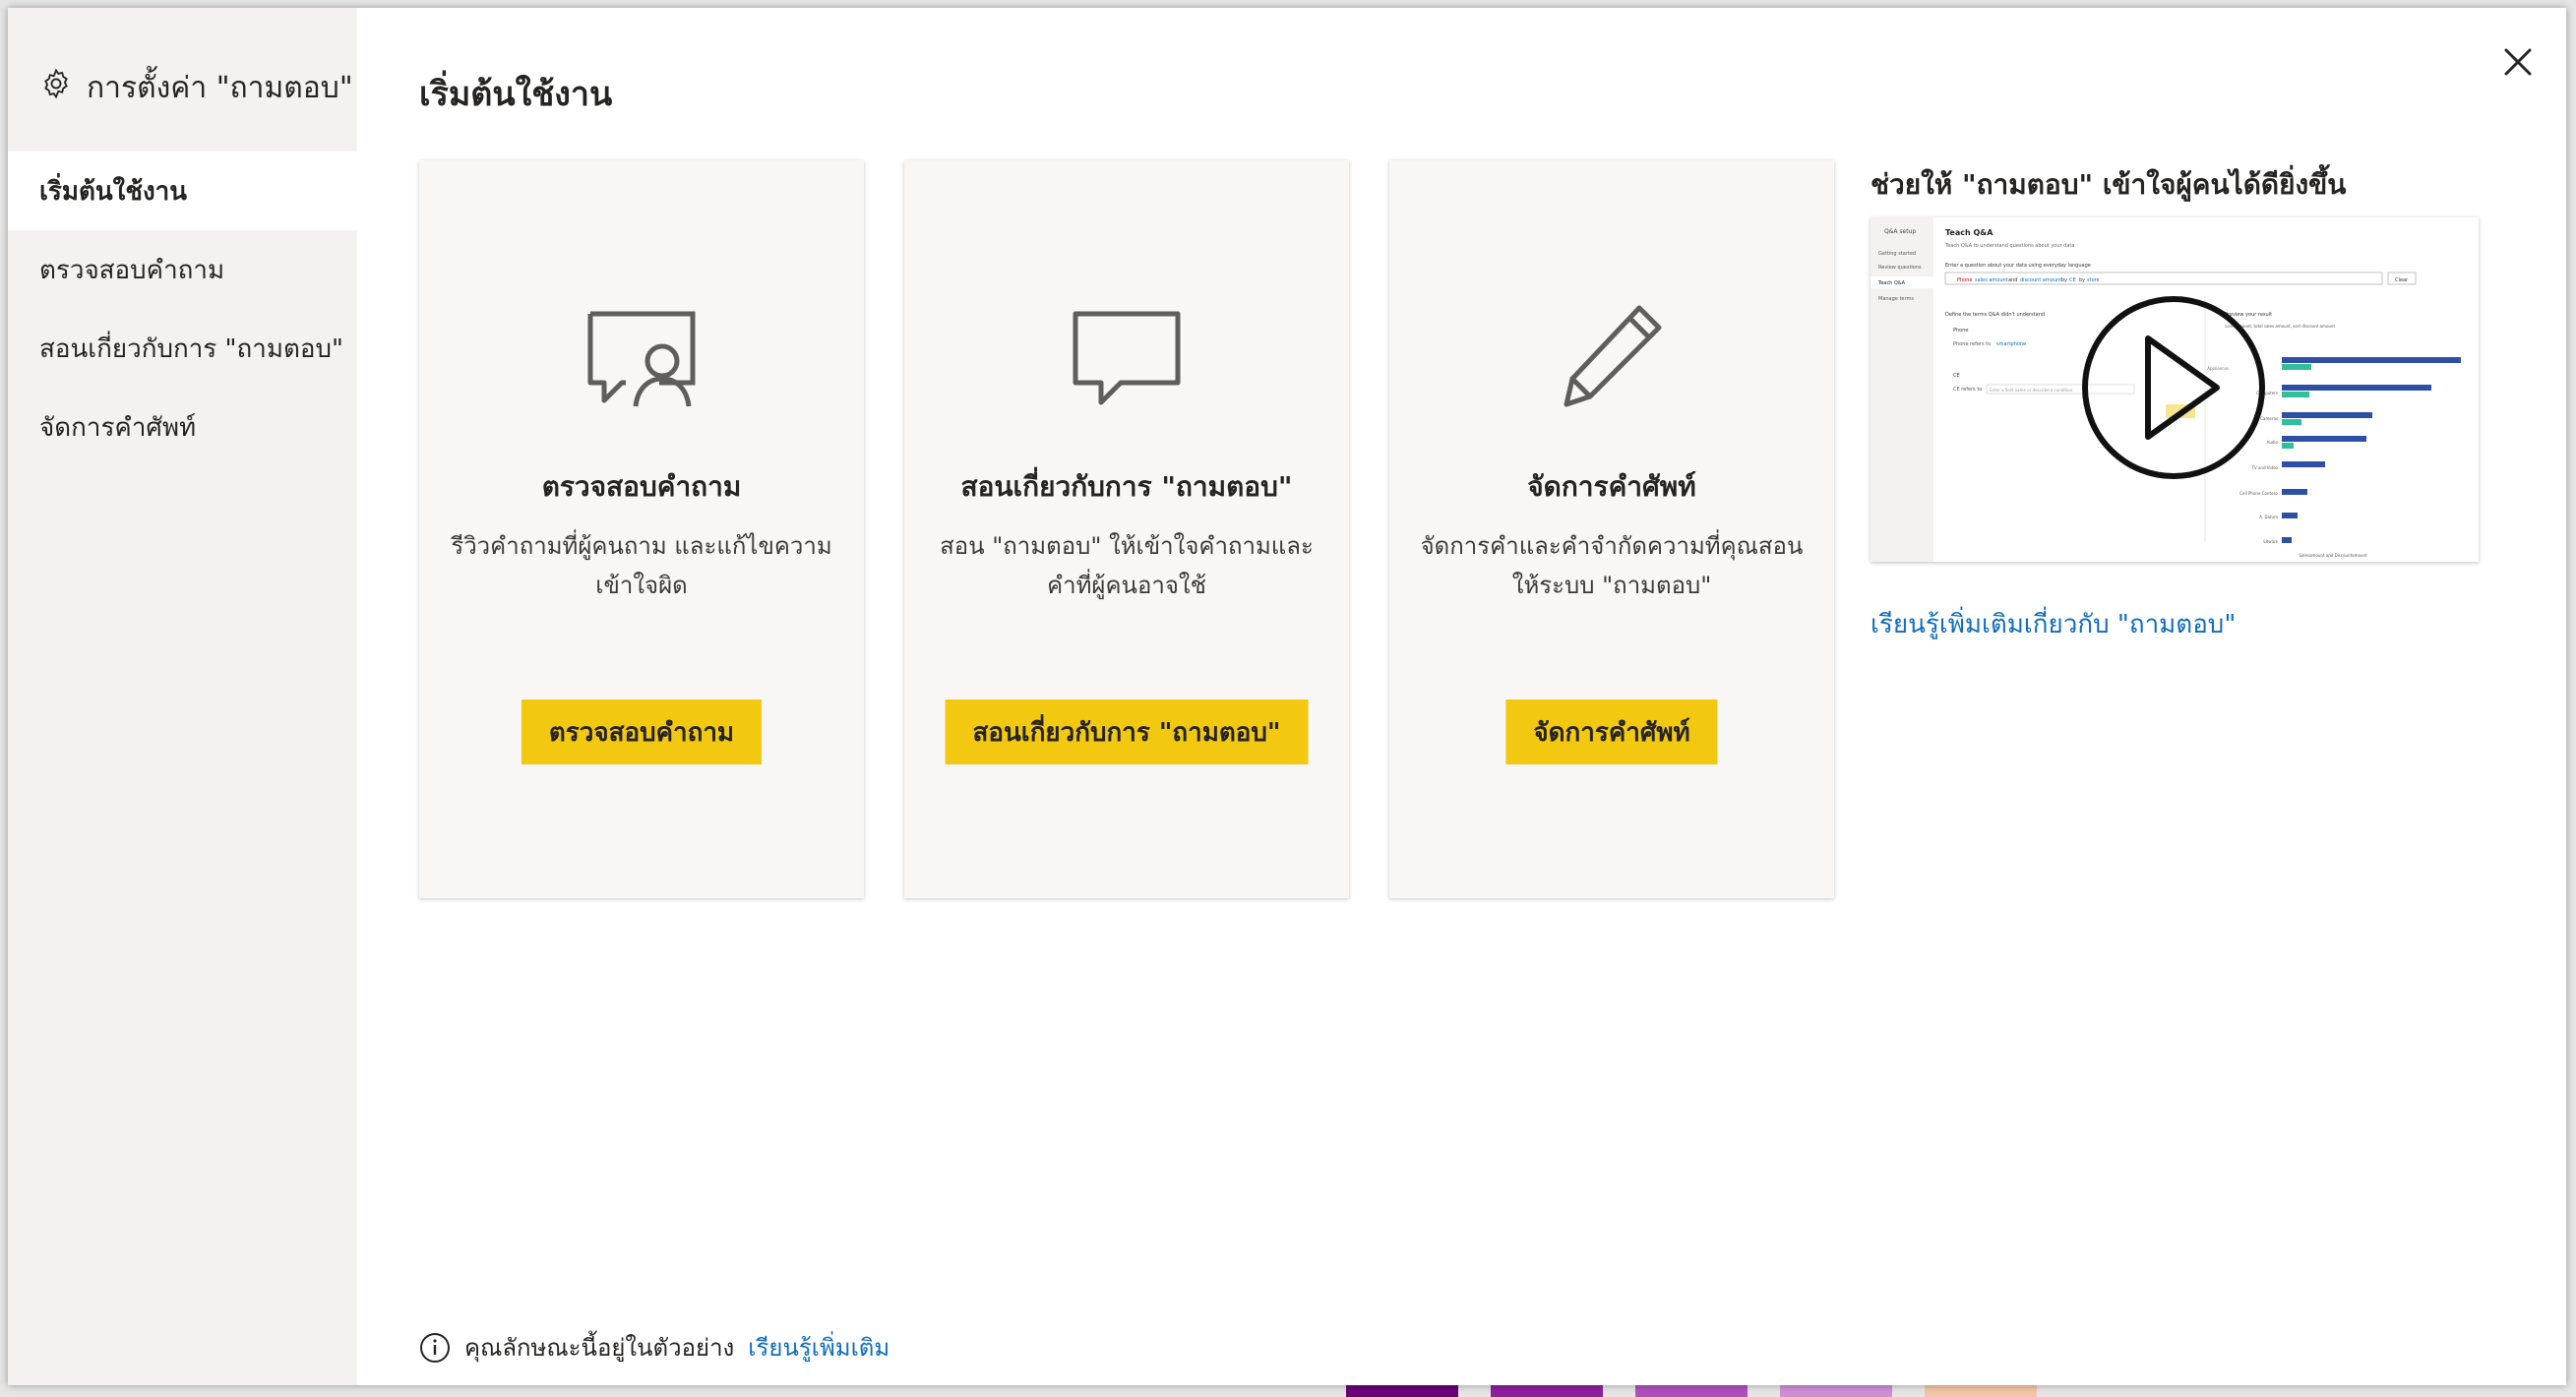  Describe the element at coordinates (1127, 546) in the screenshot. I see `card-desc-line: สอน "ถามตอบ" ให้เข้าใจคำถามและ` at that location.